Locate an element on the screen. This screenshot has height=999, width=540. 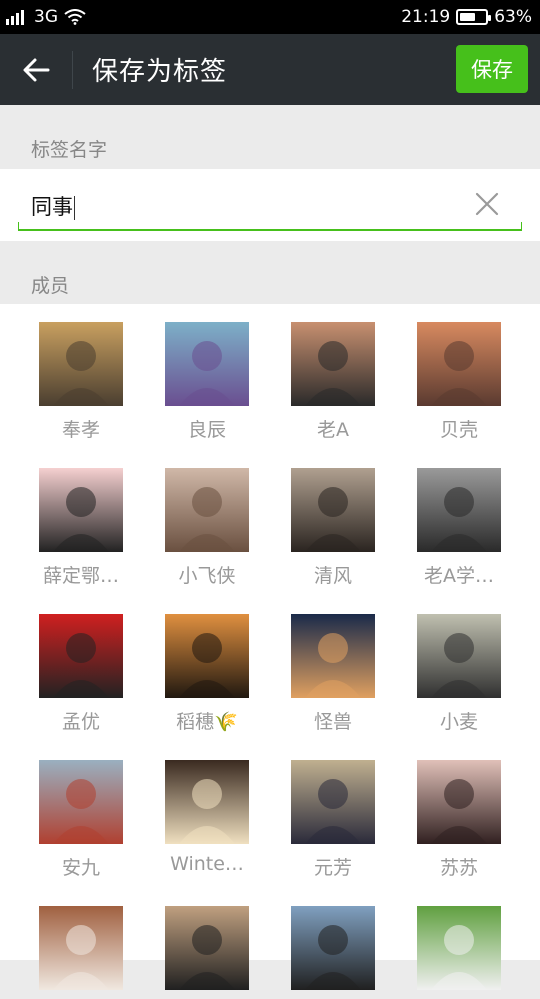
tag-name-input: 同事 is located at coordinates (53, 206).